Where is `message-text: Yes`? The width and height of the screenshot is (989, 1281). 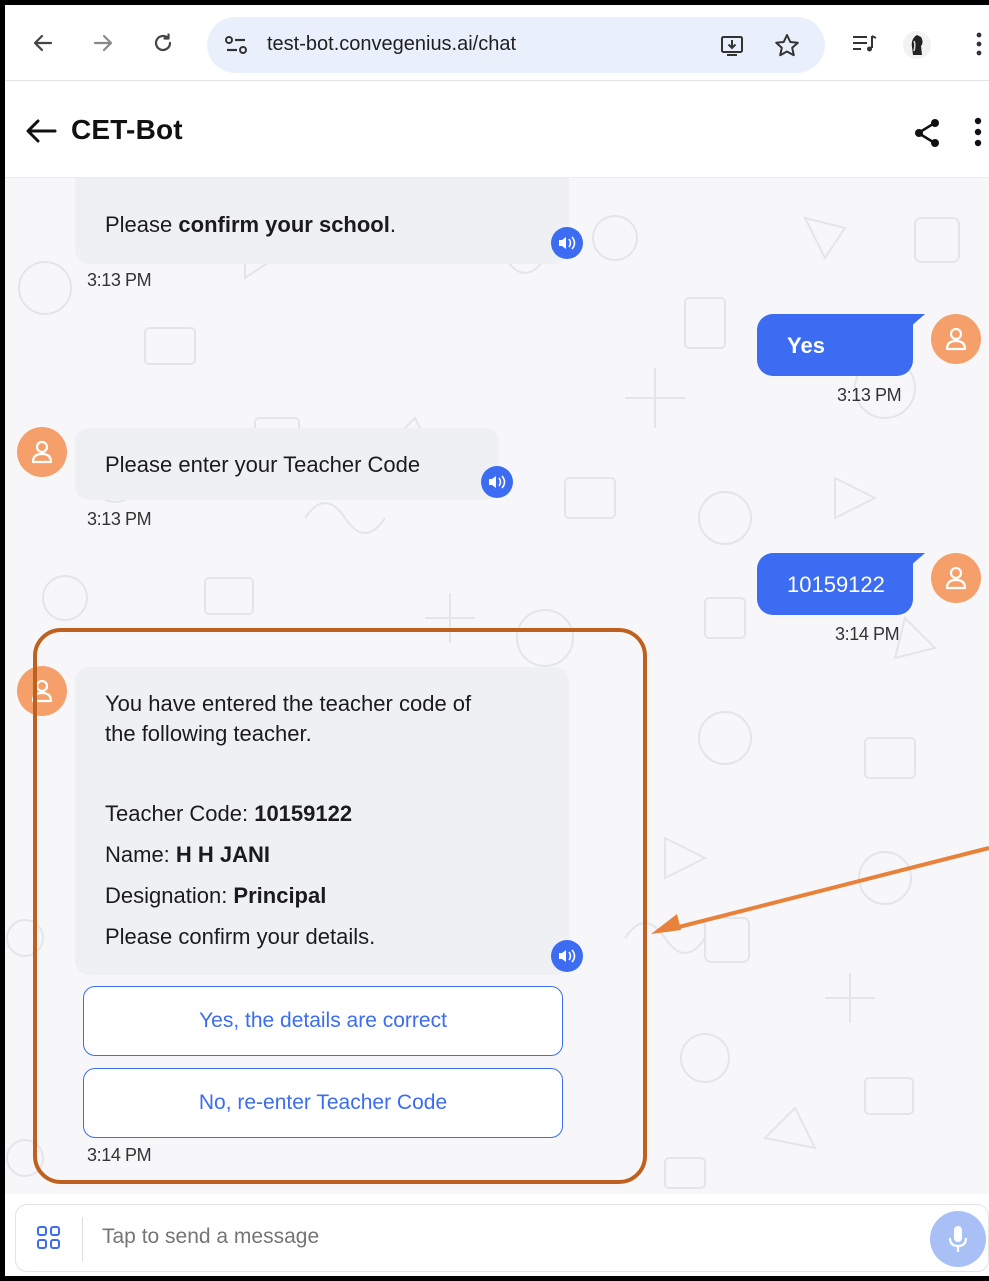
message-text: Yes is located at coordinates (806, 345).